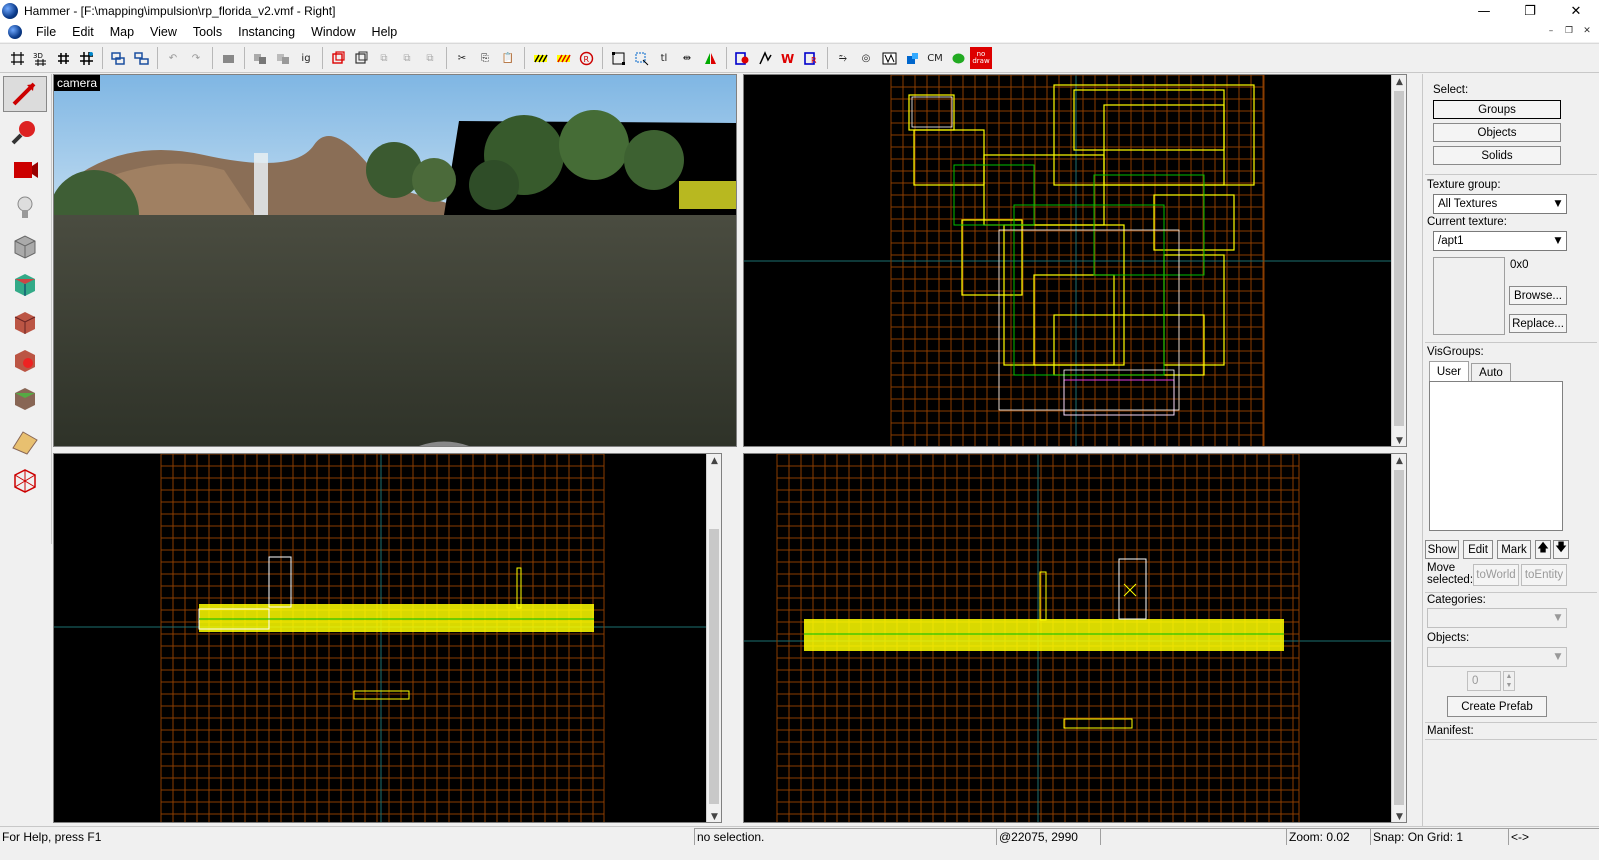 This screenshot has height=860, width=1599. Describe the element at coordinates (118, 58) in the screenshot. I see `group-icon` at that location.